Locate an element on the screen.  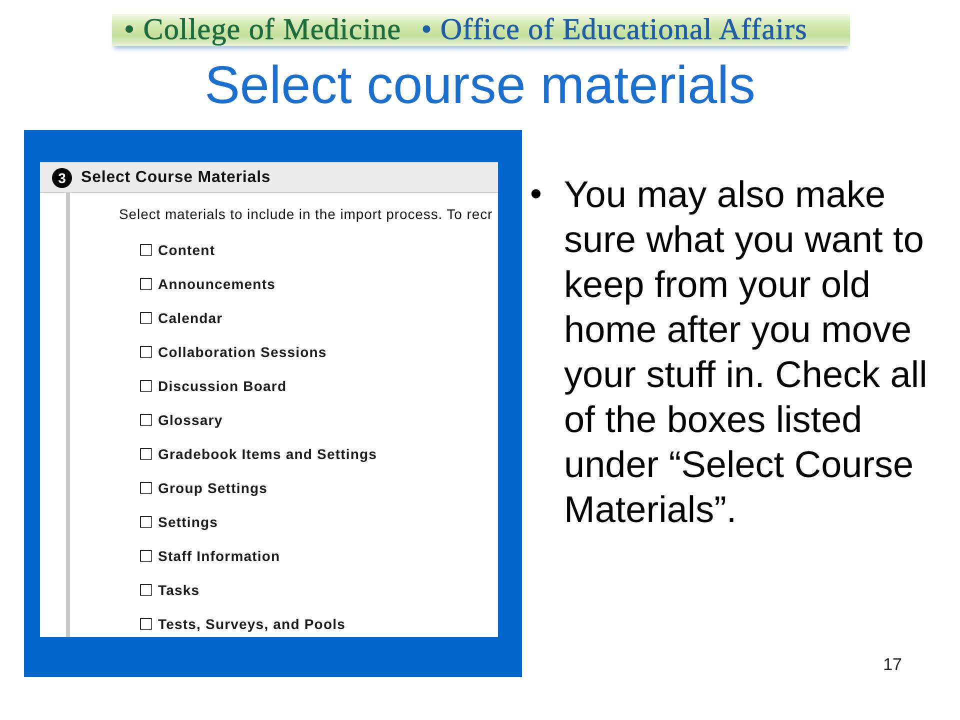
banner-text: • College of Medicine is located at coordinates (263, 30).